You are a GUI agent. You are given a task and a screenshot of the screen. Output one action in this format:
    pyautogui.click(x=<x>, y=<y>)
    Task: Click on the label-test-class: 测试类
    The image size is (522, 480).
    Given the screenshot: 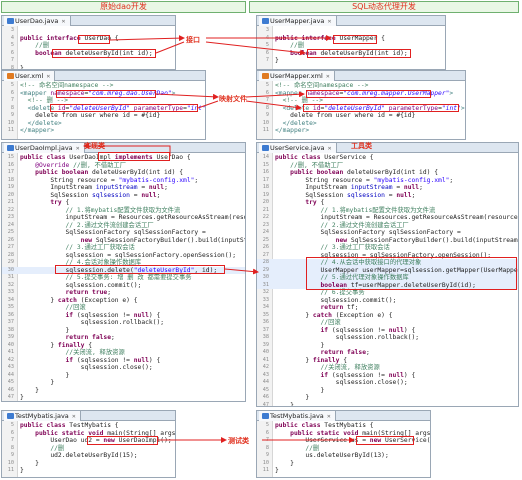 What is the action you would take?
    pyautogui.click(x=238, y=441)
    